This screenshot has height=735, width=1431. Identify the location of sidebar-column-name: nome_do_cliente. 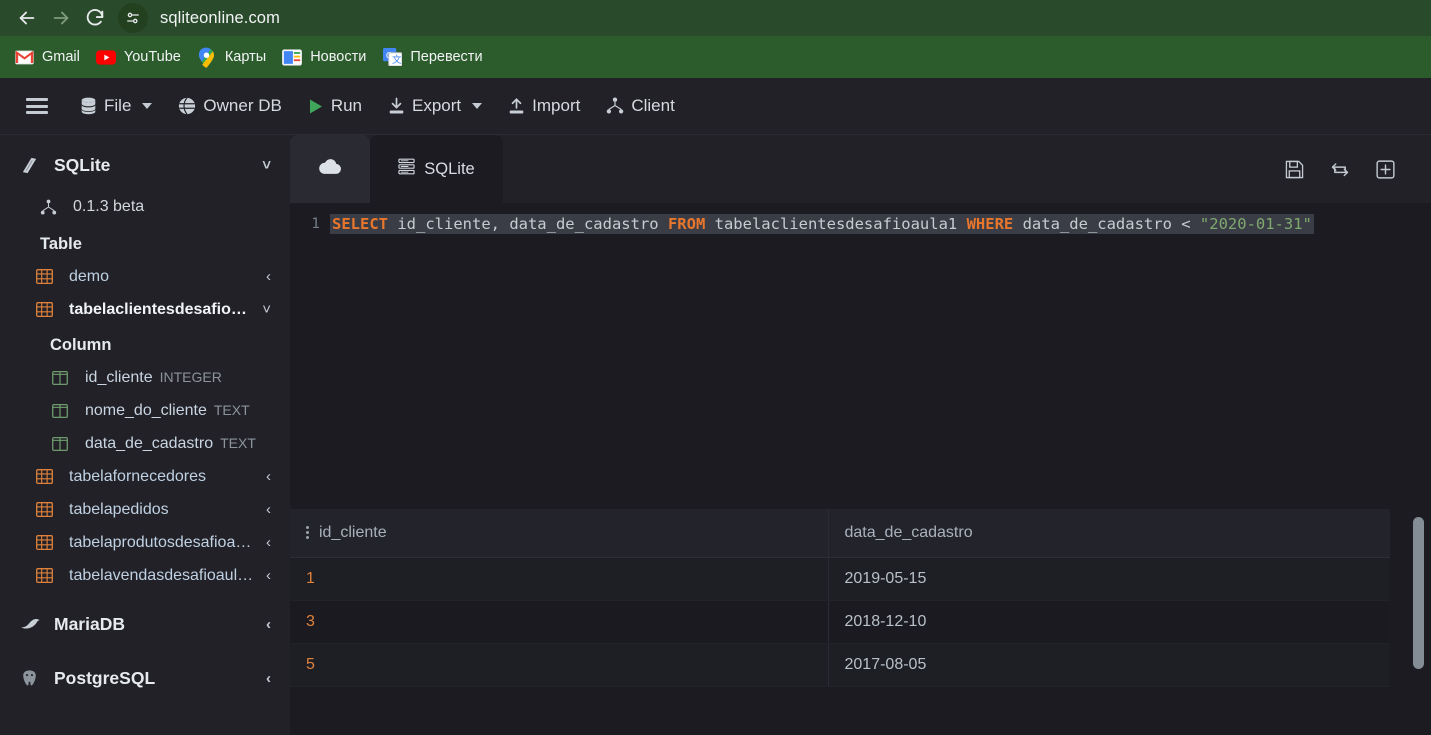
(146, 410).